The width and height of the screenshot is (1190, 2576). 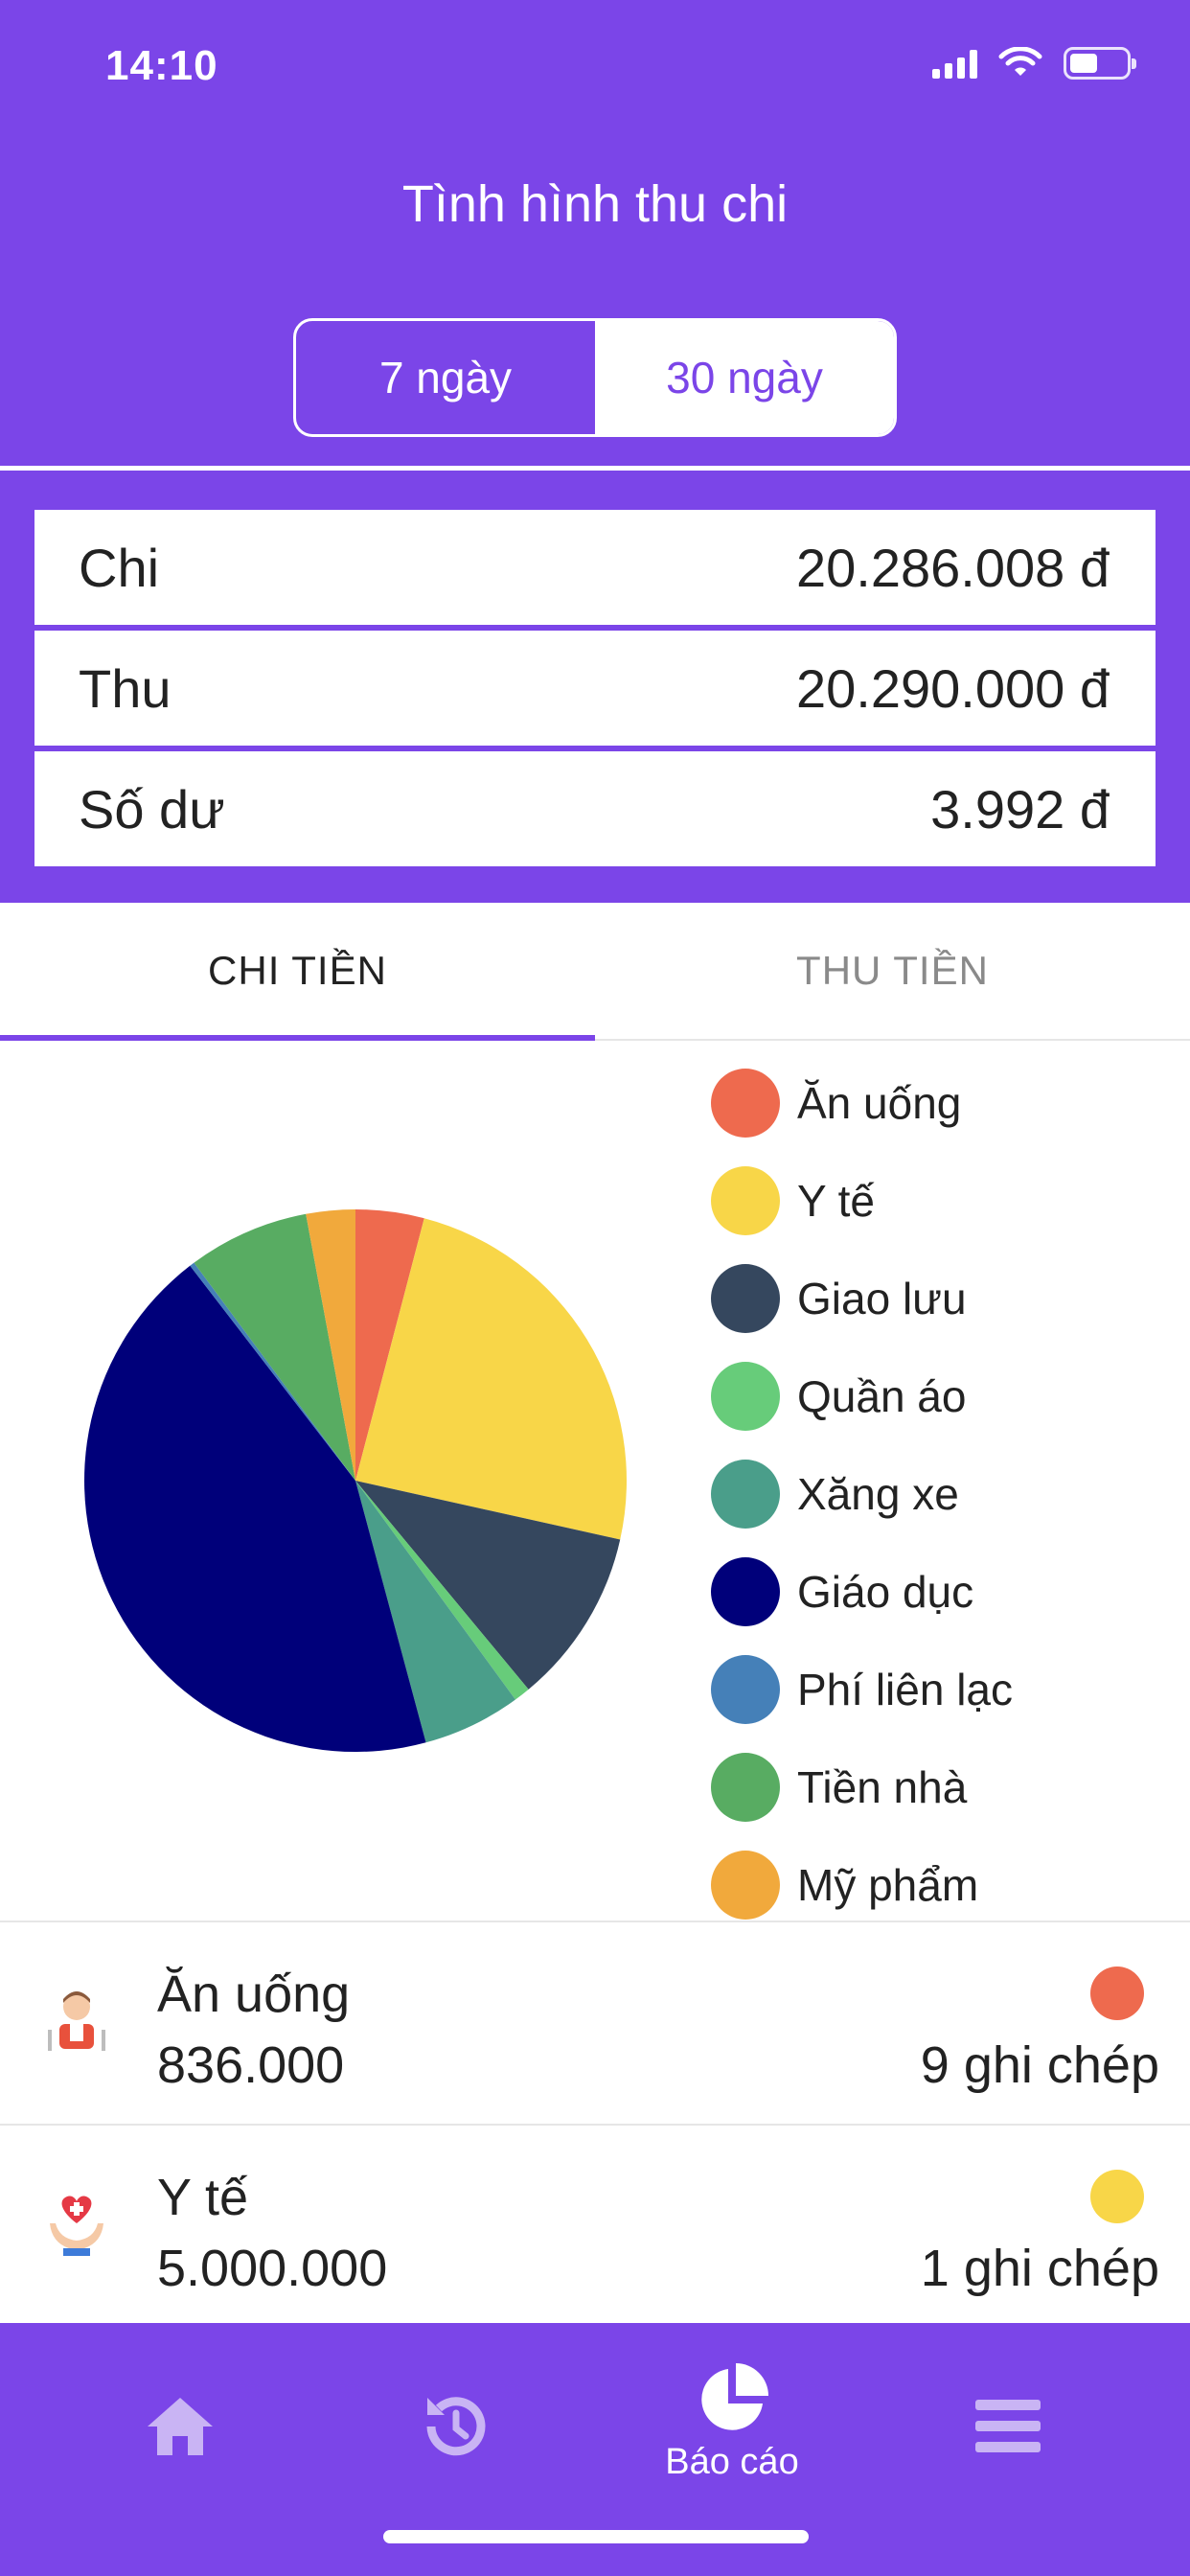 I want to click on period-7-days: 7 ngày, so click(x=445, y=377).